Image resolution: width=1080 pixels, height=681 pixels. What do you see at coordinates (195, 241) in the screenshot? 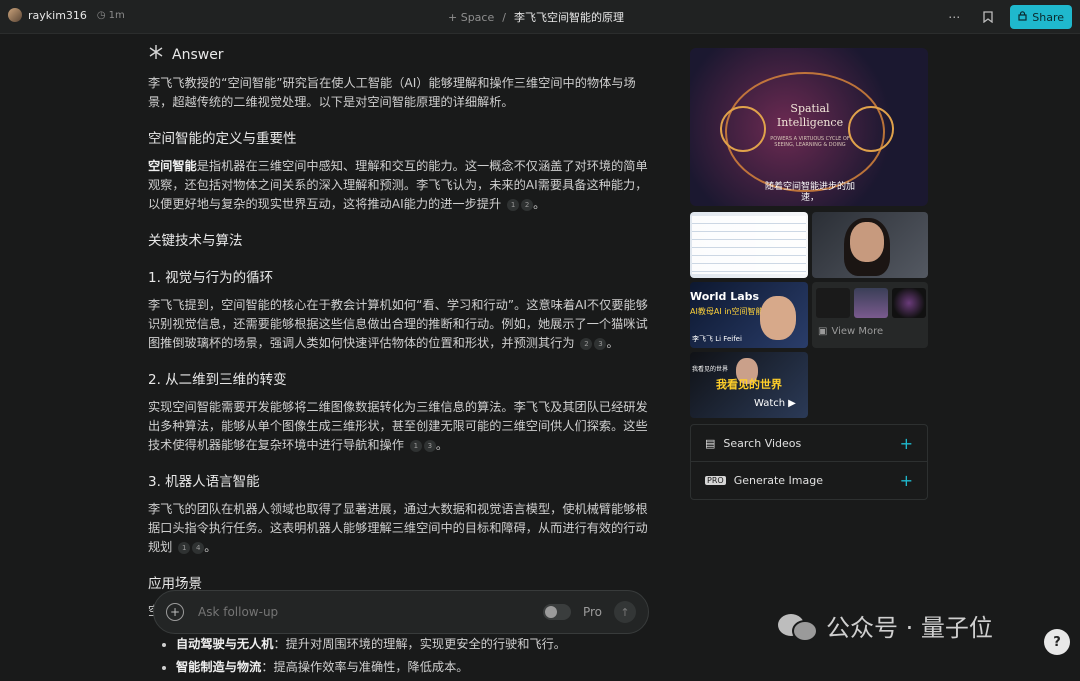
I see `section-title: 关键技术与算法` at bounding box center [195, 241].